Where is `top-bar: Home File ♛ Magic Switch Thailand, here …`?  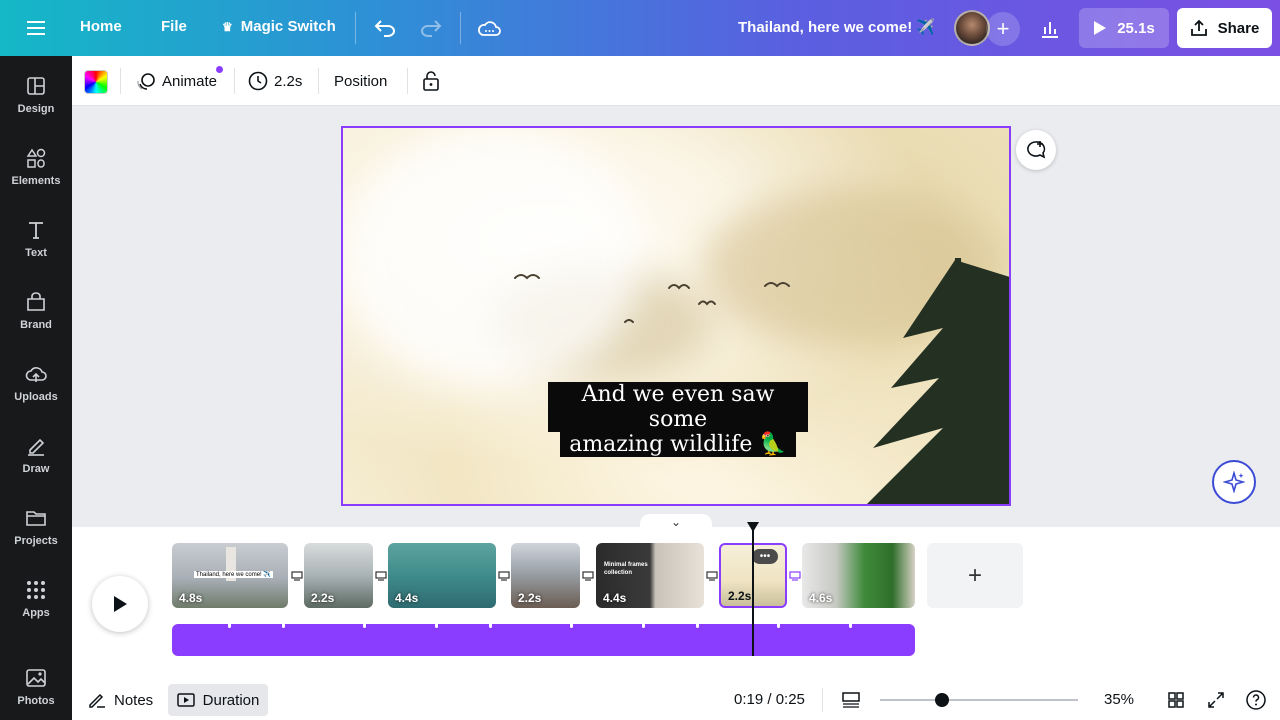
top-bar: Home File ♛ Magic Switch Thailand, here … is located at coordinates (640, 28).